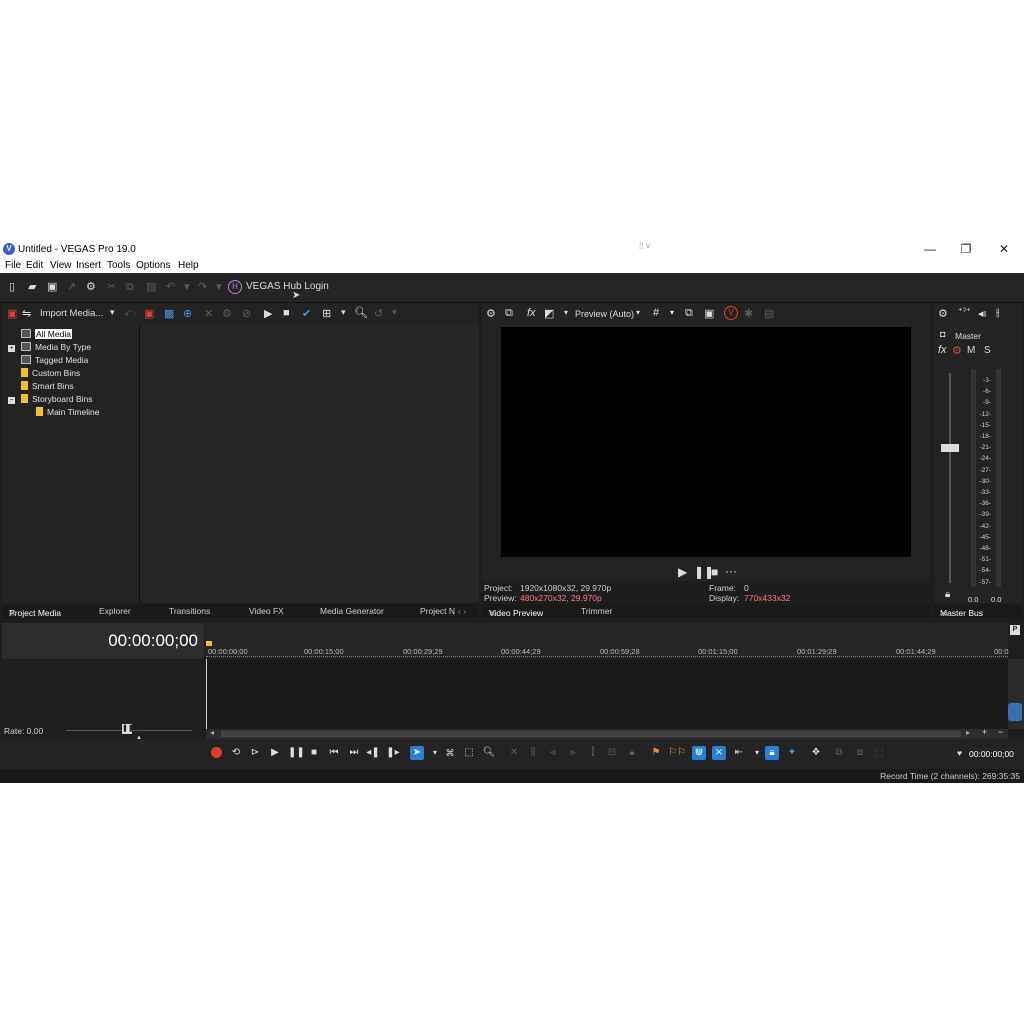 The width and height of the screenshot is (1024, 1024). I want to click on import-icon: ▣, so click(12, 313).